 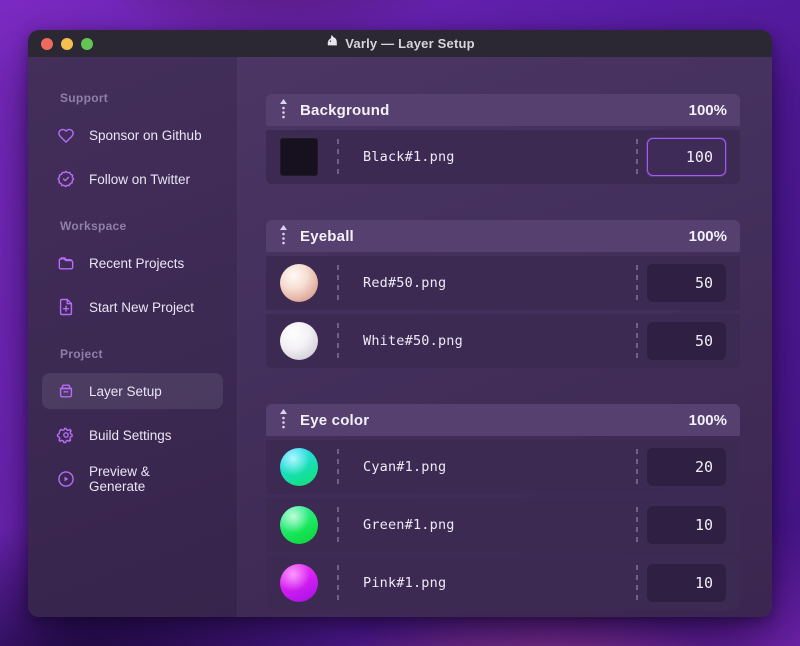 What do you see at coordinates (503, 341) in the screenshot?
I see `layer-row: White#50.png` at bounding box center [503, 341].